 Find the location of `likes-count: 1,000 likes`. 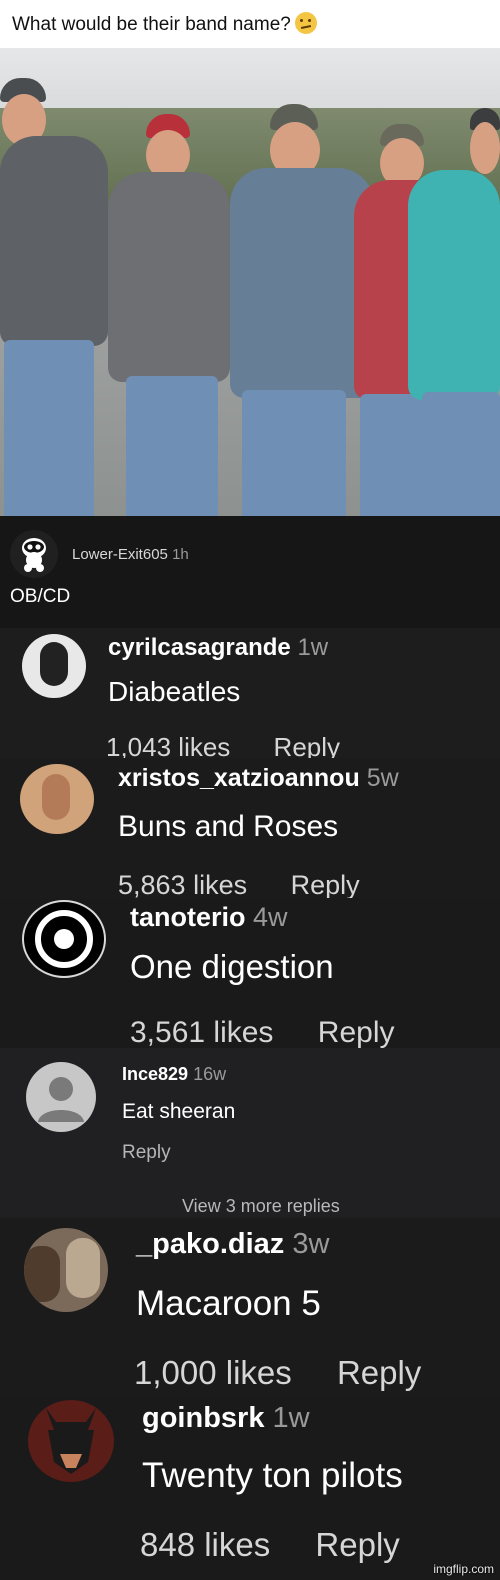

likes-count: 1,000 likes is located at coordinates (213, 1372).